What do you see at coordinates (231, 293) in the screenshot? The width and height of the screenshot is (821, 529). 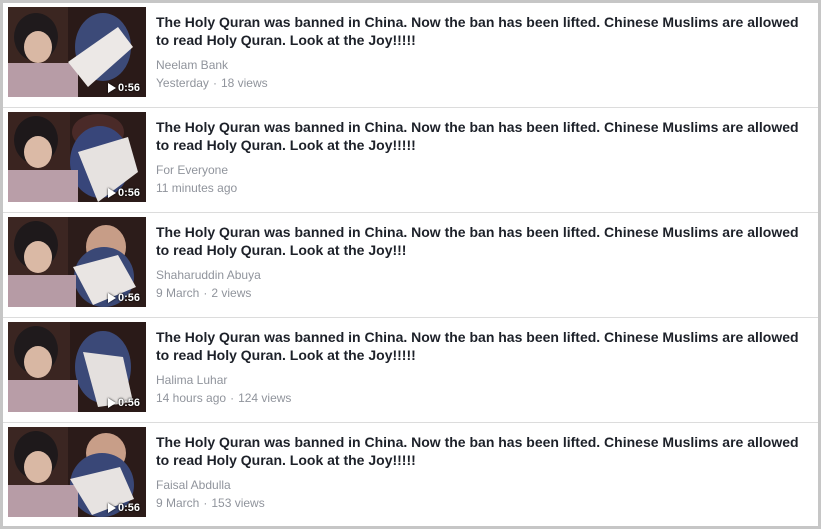 I see `view-count: 2 views` at bounding box center [231, 293].